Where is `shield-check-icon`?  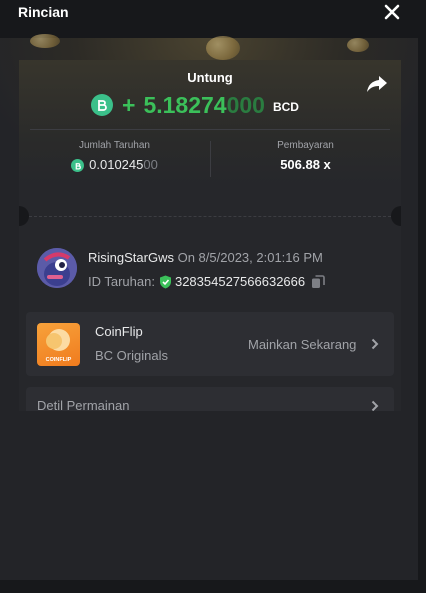 shield-check-icon is located at coordinates (165, 281).